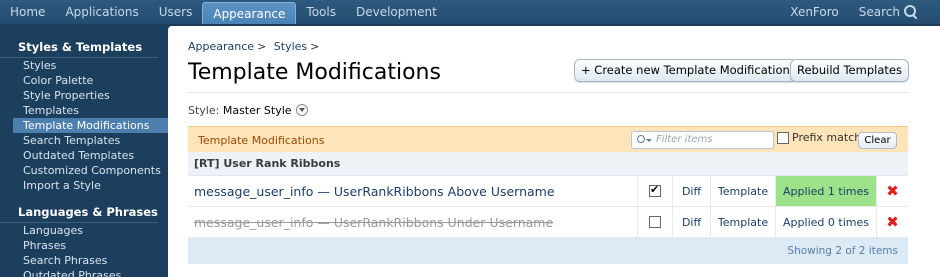  I want to click on applied-status: Applied 0 times, so click(825, 222).